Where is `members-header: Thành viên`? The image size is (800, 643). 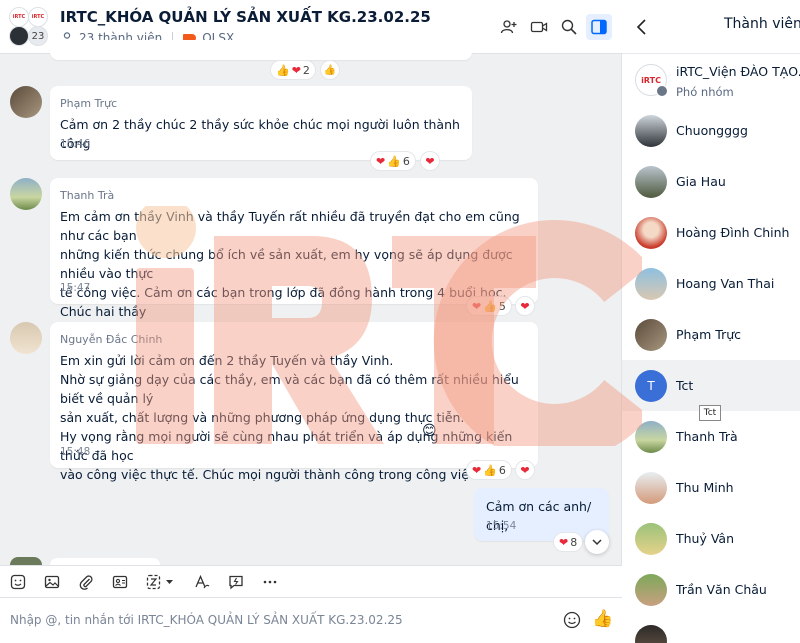 members-header: Thành viên is located at coordinates (711, 27).